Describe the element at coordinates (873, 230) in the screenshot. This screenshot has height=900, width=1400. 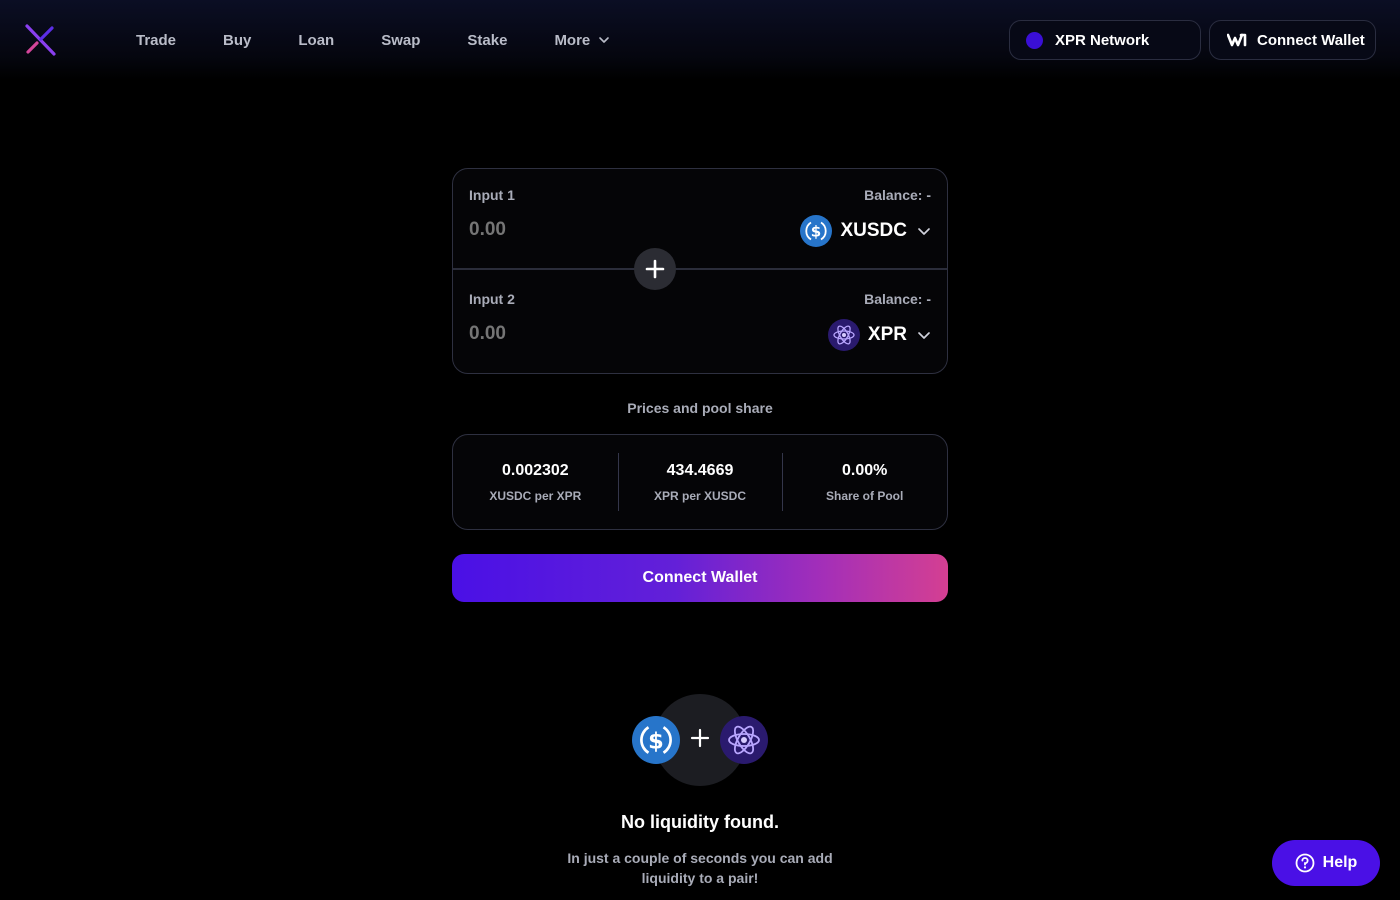
I see `token-symbol: XUSDC` at that location.